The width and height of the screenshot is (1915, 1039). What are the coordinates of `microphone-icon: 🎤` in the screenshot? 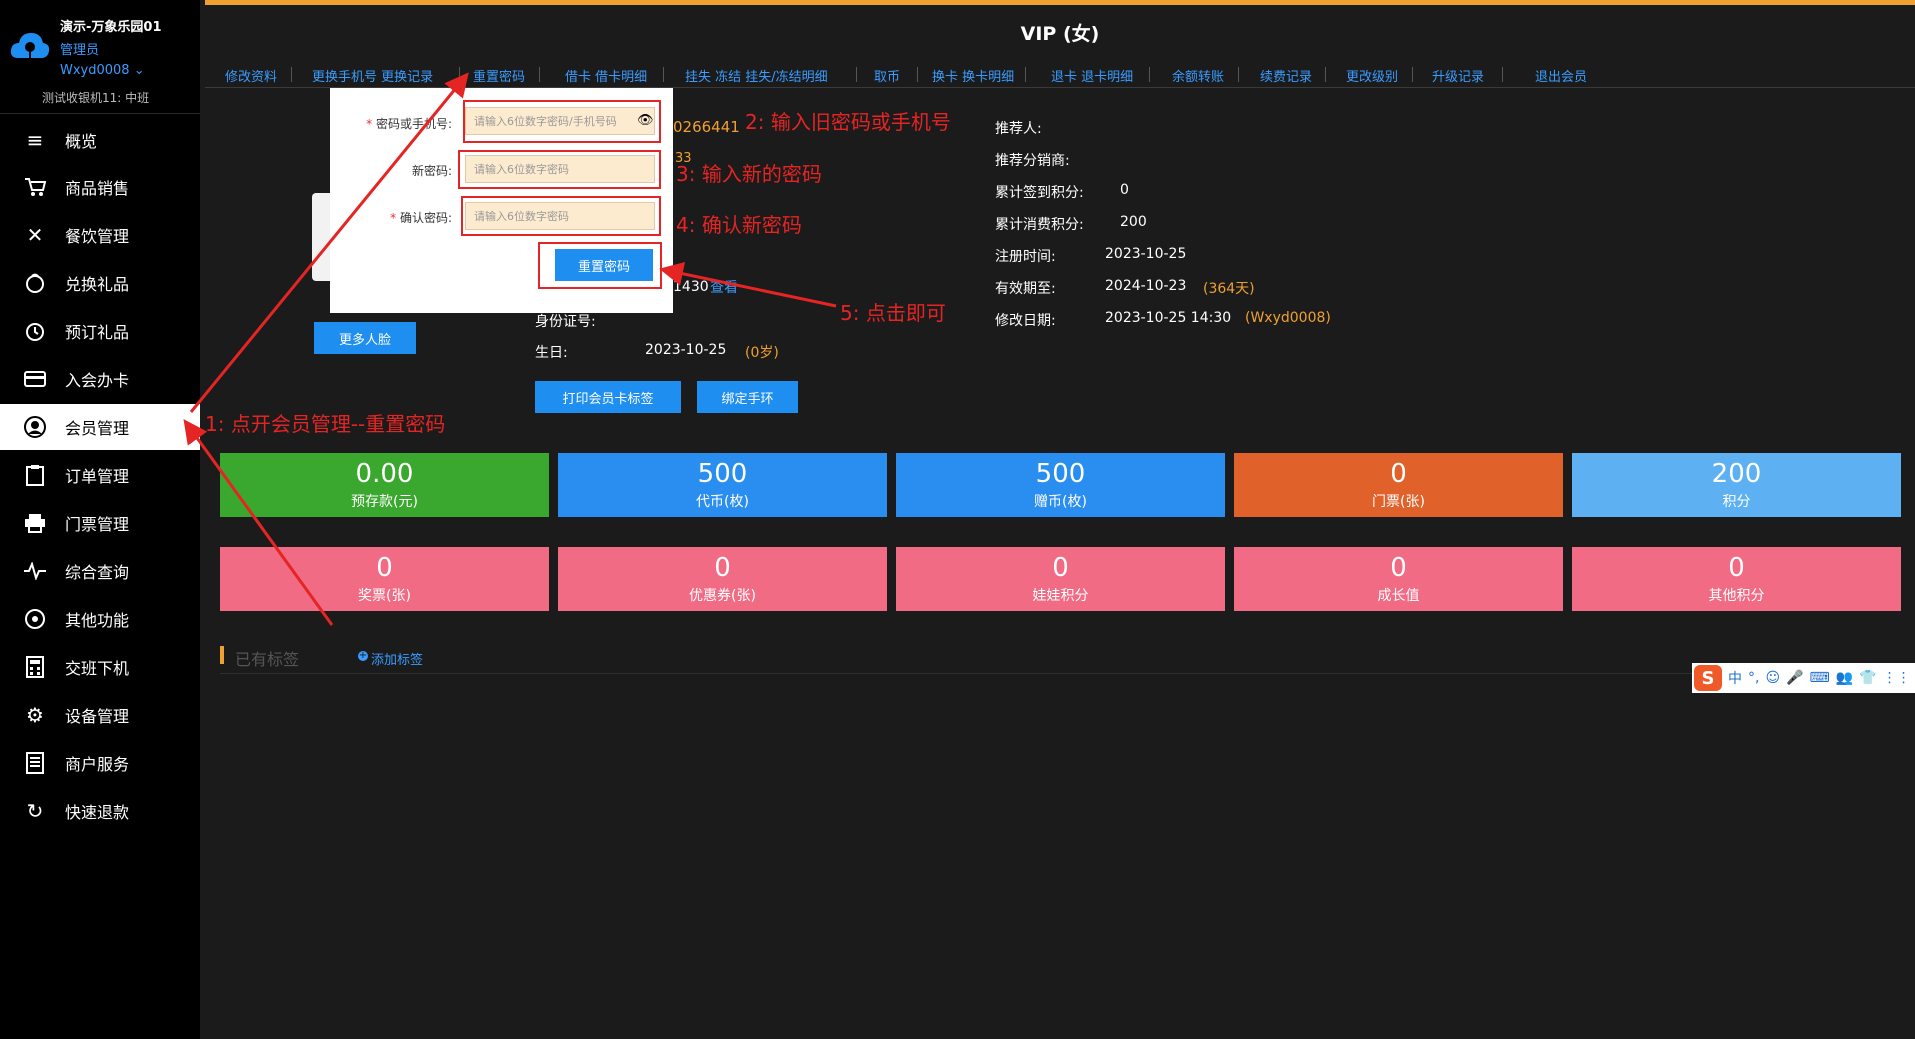 It's located at (1794, 678).